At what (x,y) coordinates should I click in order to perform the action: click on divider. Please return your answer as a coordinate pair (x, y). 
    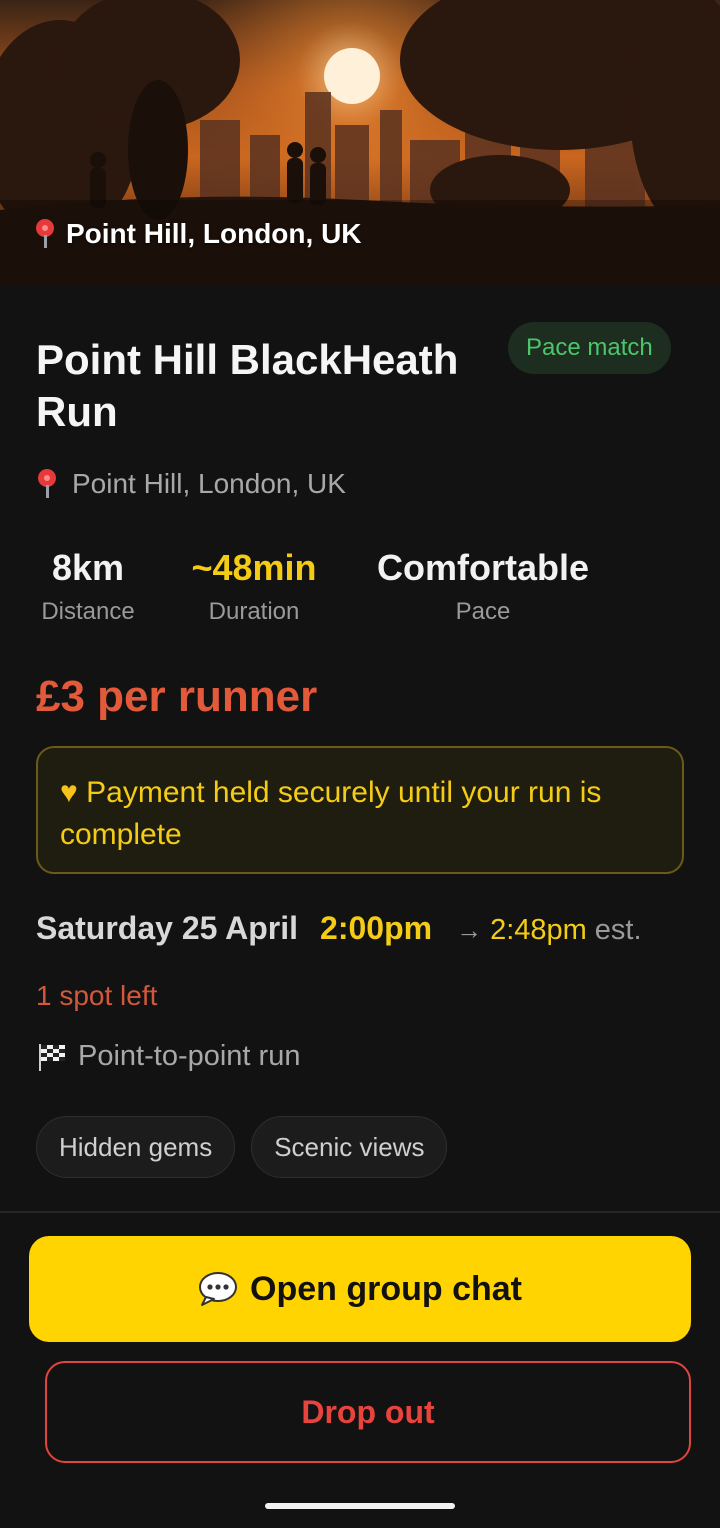
    Looking at the image, I should click on (360, 1212).